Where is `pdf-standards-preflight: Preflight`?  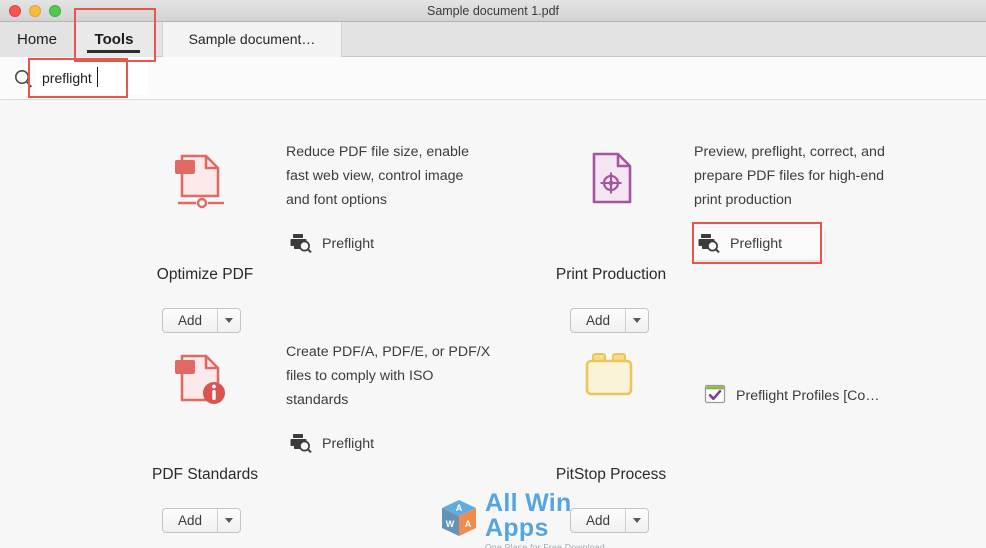
pdf-standards-preflight: Preflight is located at coordinates (334, 444).